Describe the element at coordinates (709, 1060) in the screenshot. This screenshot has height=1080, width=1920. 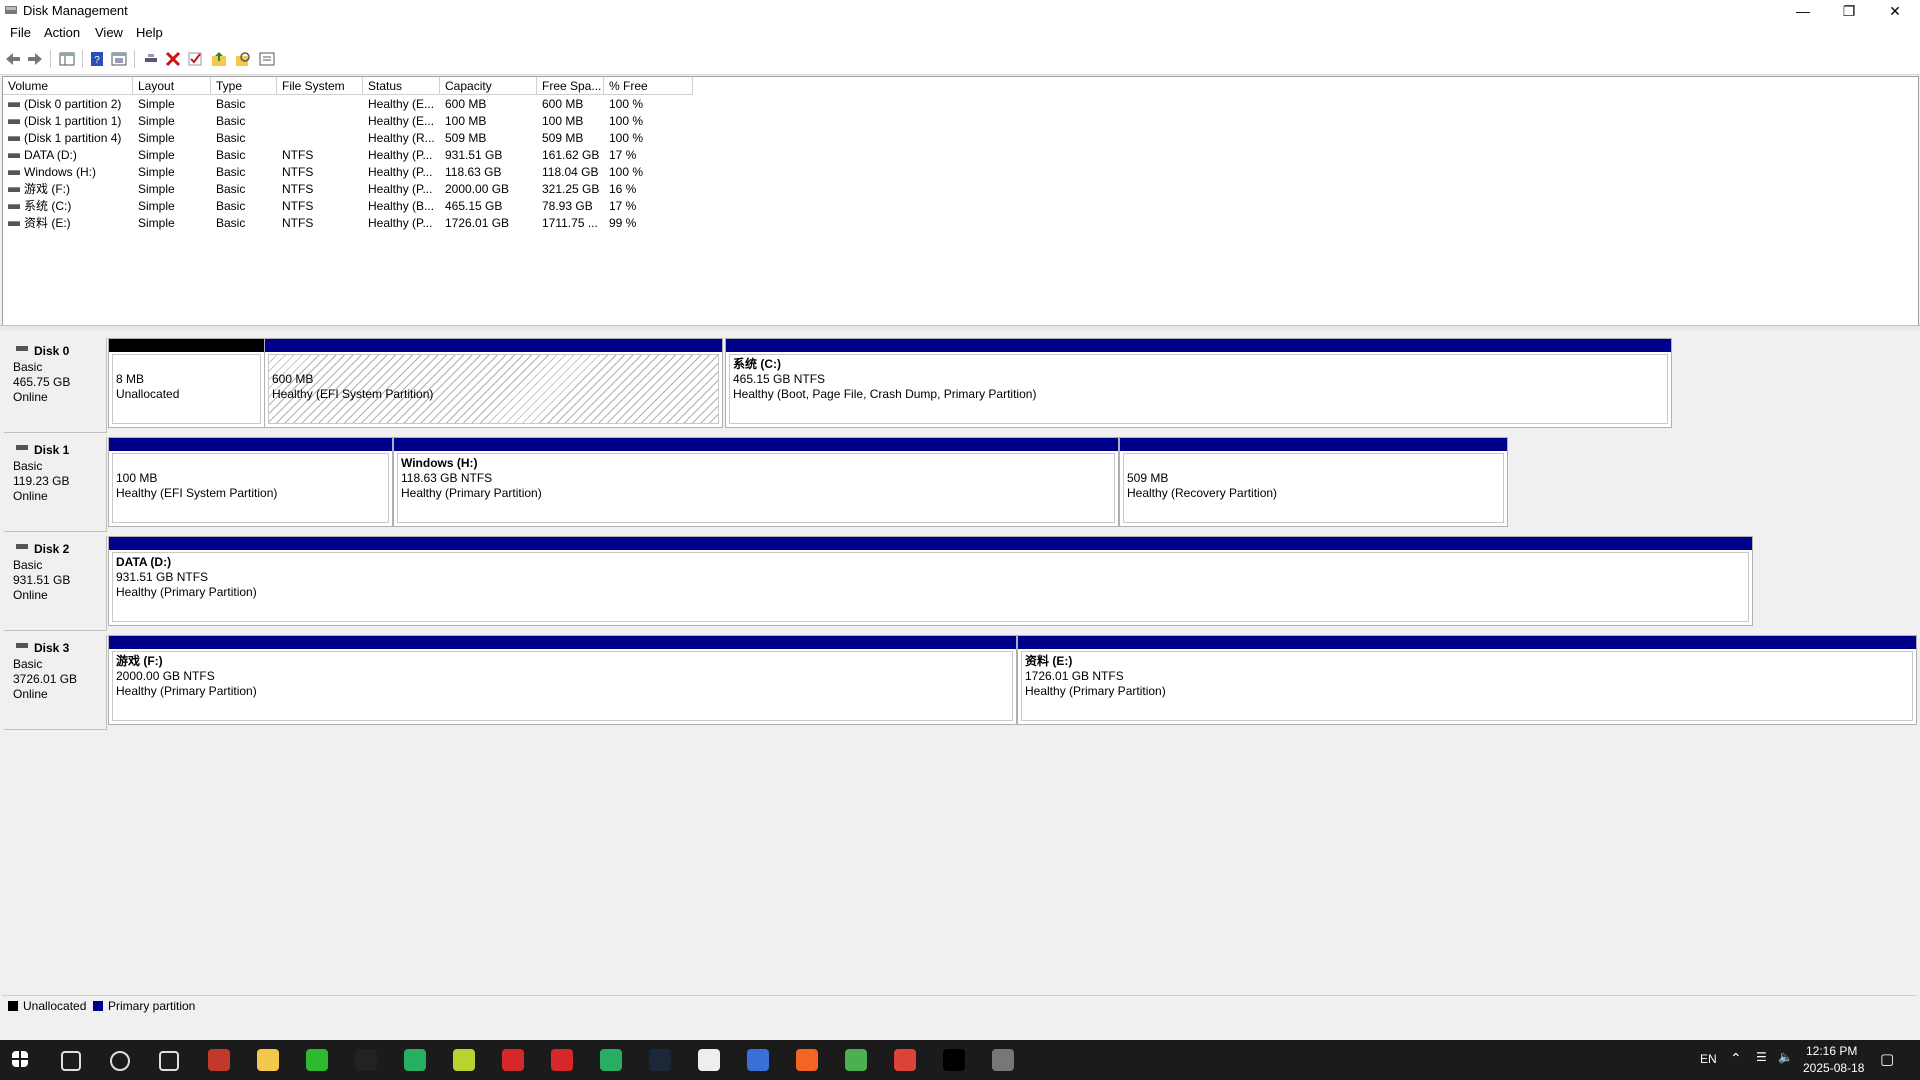
I see `document-icon` at that location.